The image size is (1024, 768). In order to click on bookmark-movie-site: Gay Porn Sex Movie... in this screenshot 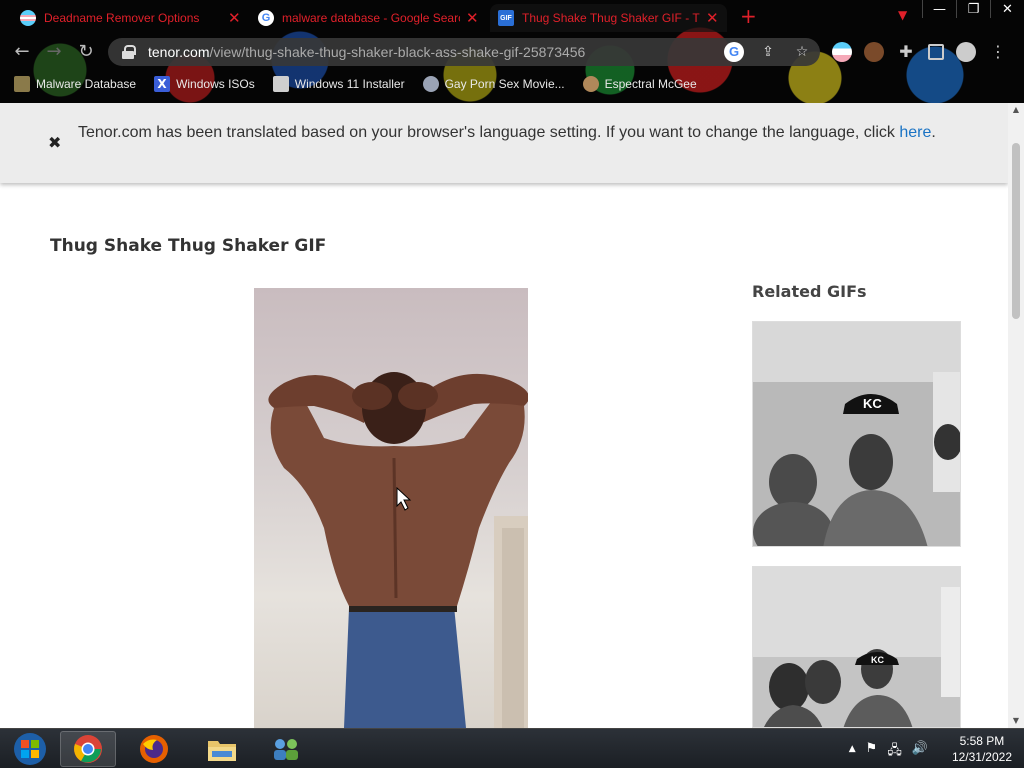, I will do `click(493, 84)`.